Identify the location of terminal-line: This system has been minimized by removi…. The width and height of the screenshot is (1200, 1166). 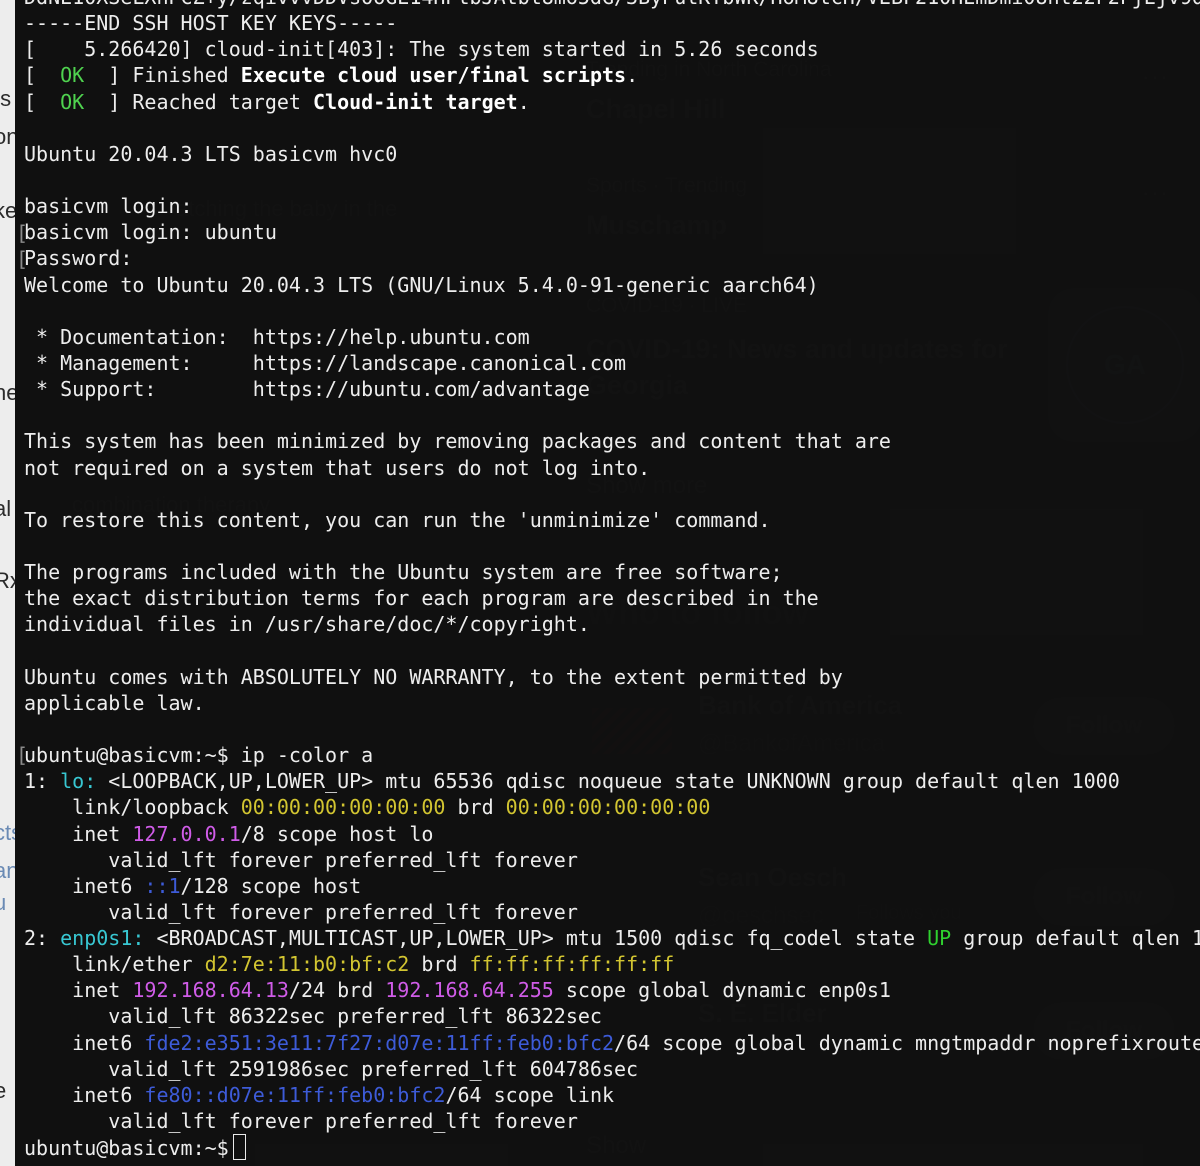
(612, 441).